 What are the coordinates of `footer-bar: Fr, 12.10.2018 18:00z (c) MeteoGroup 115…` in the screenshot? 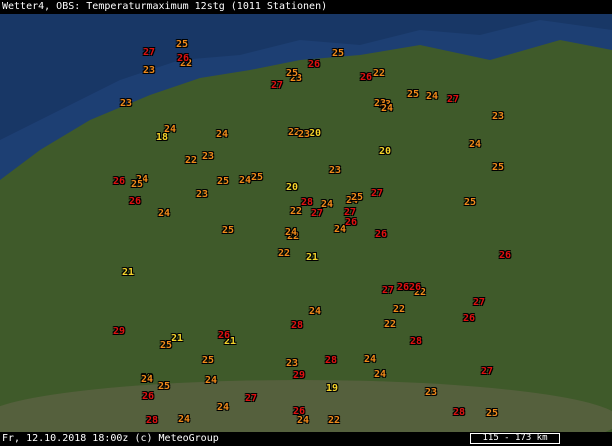 It's located at (306, 439).